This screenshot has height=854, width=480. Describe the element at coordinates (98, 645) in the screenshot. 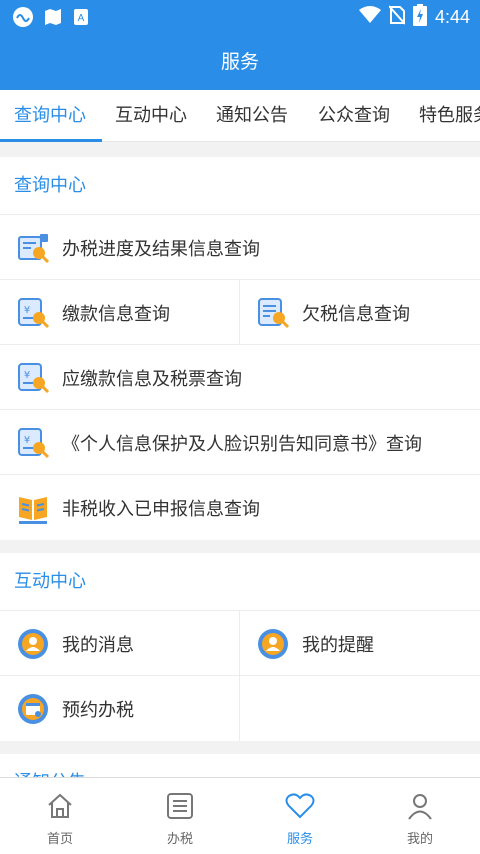

I see `item-label: 我的消息` at that location.